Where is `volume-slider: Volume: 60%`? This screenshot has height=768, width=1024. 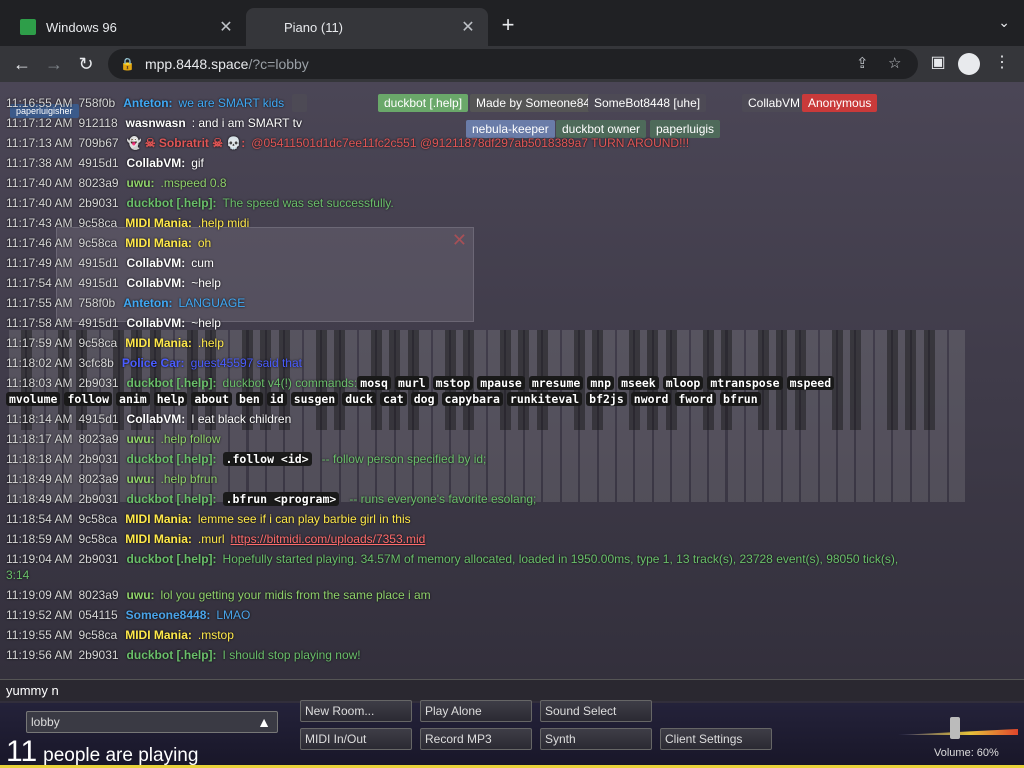
volume-slider: Volume: 60% is located at coordinates (958, 736).